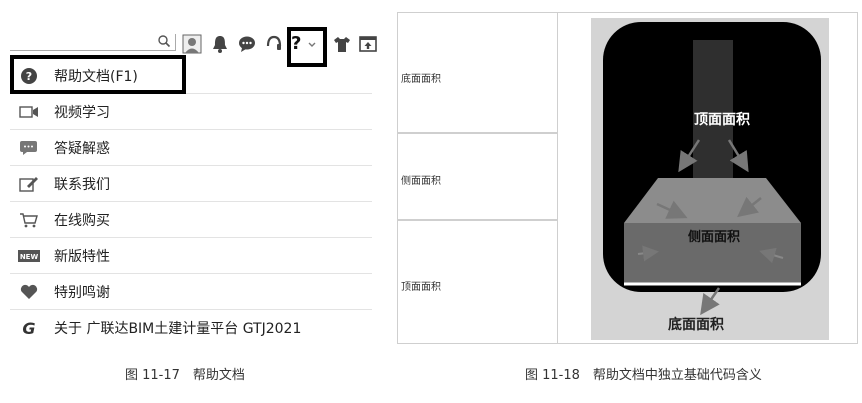 This screenshot has width=862, height=403. I want to click on cart-icon, so click(29, 220).